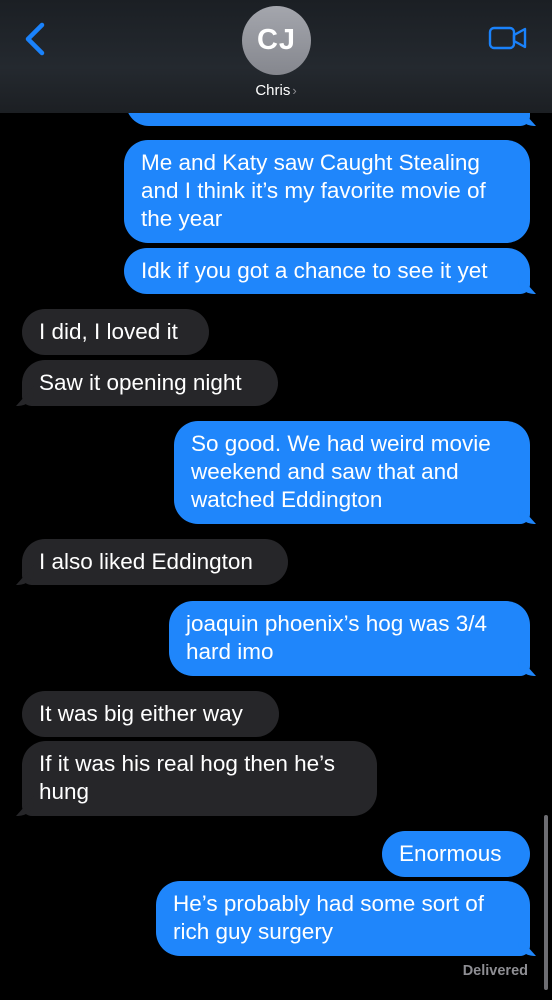 Image resolution: width=552 pixels, height=1000 pixels. What do you see at coordinates (150, 383) in the screenshot?
I see `message-bubble-incoming: Saw it opening night` at bounding box center [150, 383].